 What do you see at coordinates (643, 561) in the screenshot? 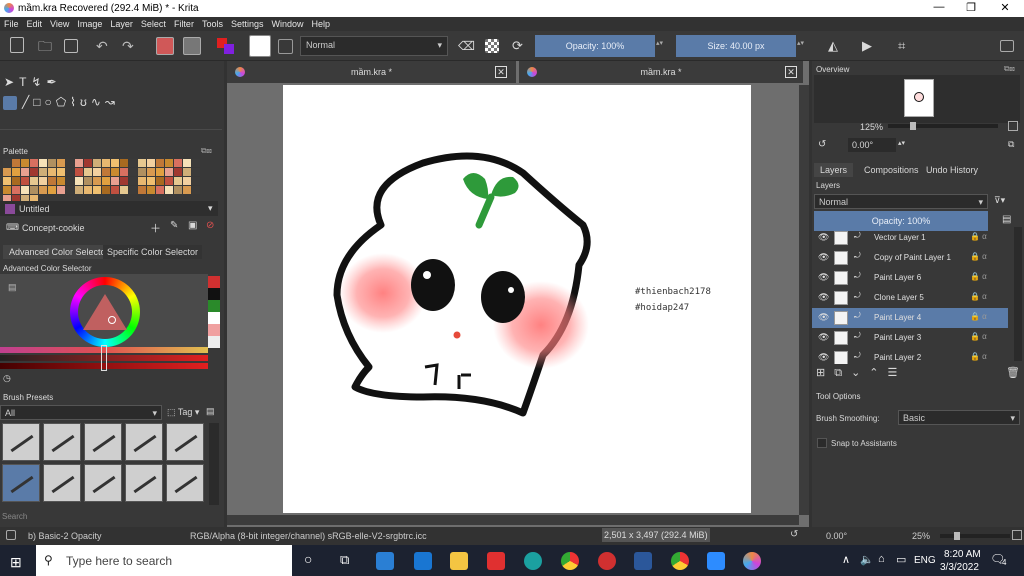
I see `word-icon` at bounding box center [643, 561].